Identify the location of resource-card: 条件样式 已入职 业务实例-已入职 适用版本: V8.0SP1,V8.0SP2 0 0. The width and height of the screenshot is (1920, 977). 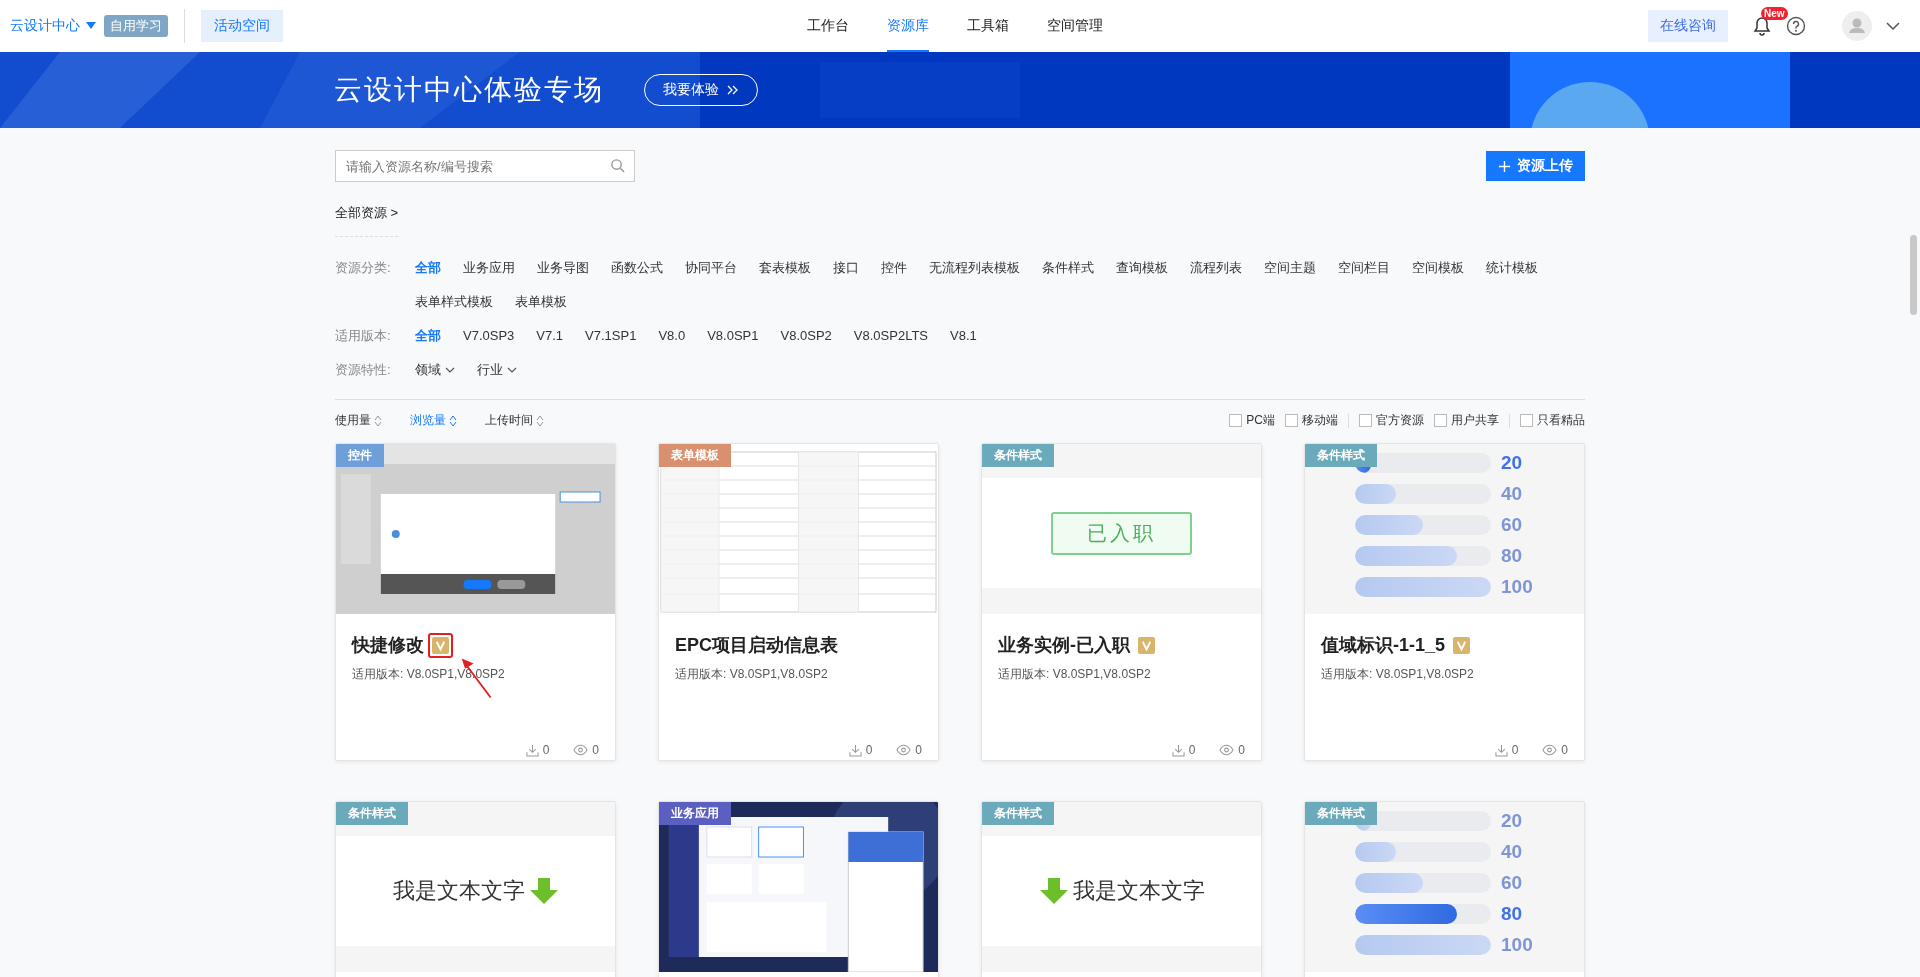
(1121, 602).